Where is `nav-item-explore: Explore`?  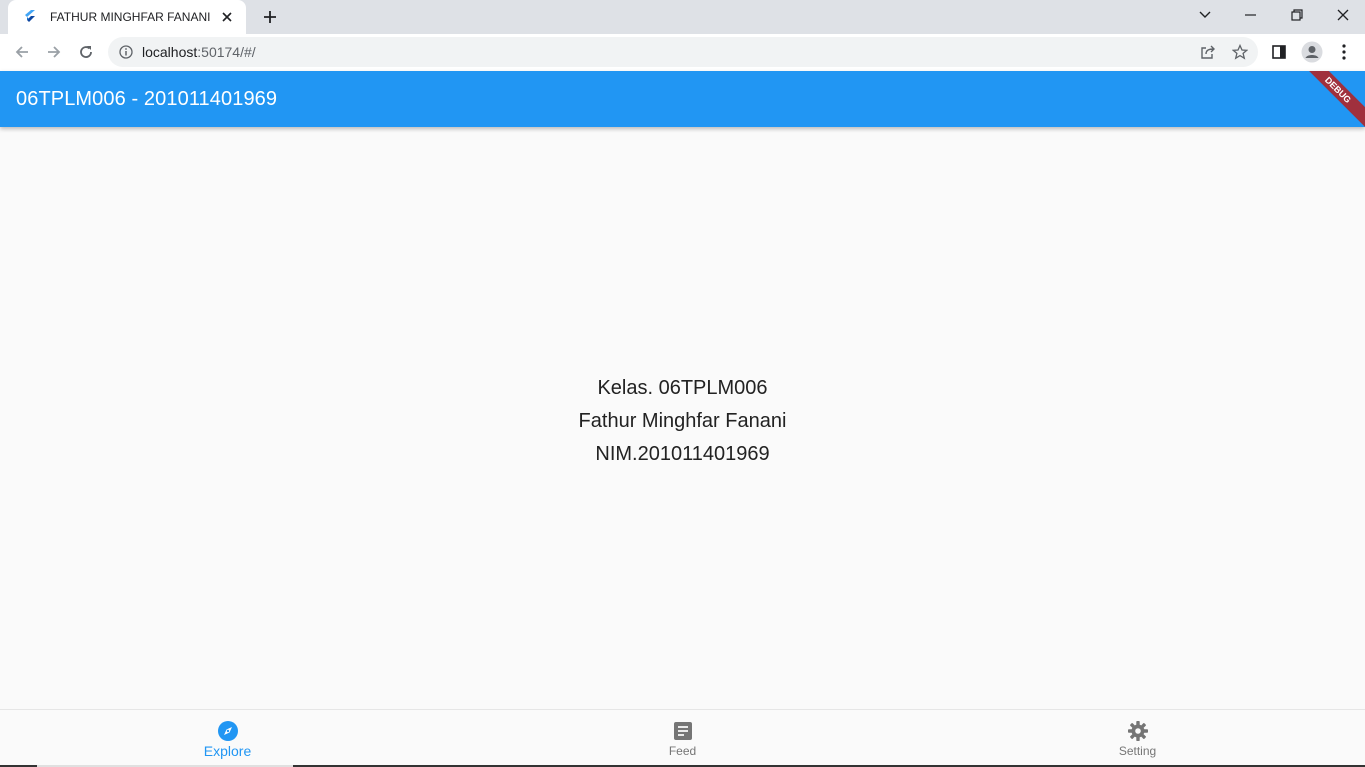 nav-item-explore: Explore is located at coordinates (227, 738).